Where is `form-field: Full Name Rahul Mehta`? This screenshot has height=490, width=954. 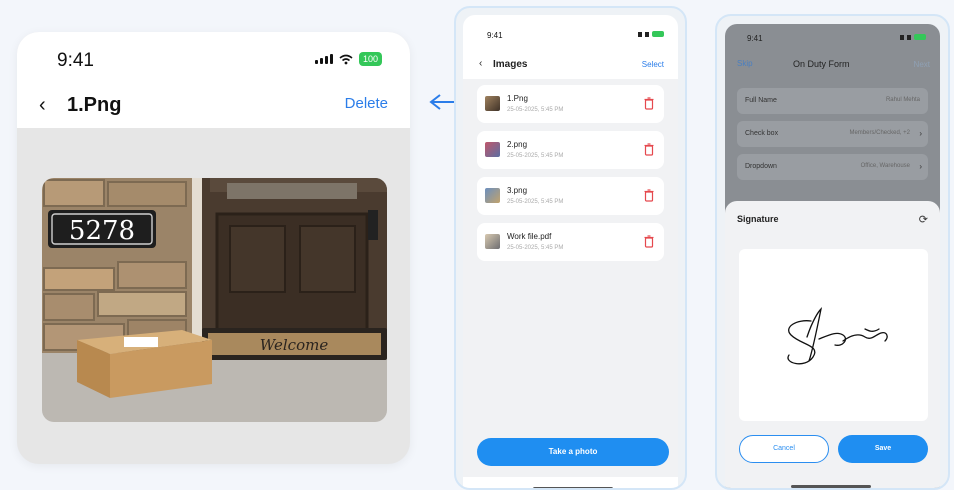 form-field: Full Name Rahul Mehta is located at coordinates (832, 101).